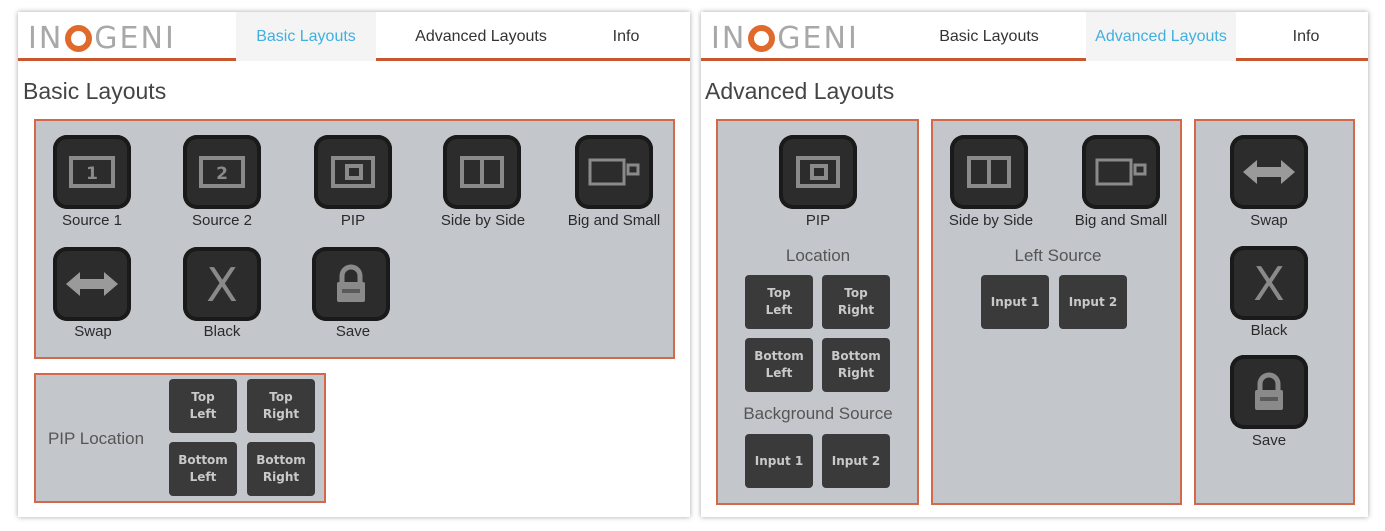  I want to click on pip-bottom-left-button: Bottom Left, so click(203, 469).